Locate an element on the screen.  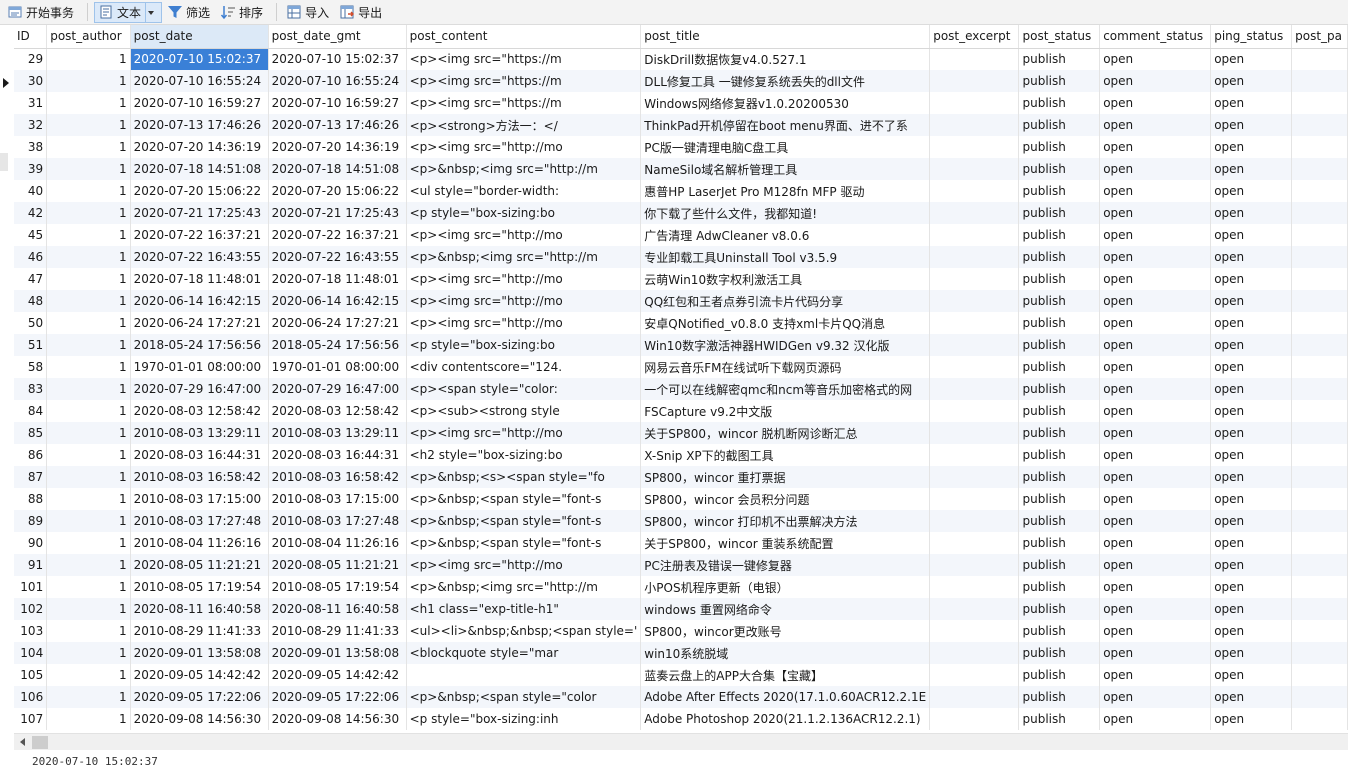
cell-post-content: <ul style="border-width: is located at coordinates (524, 191).